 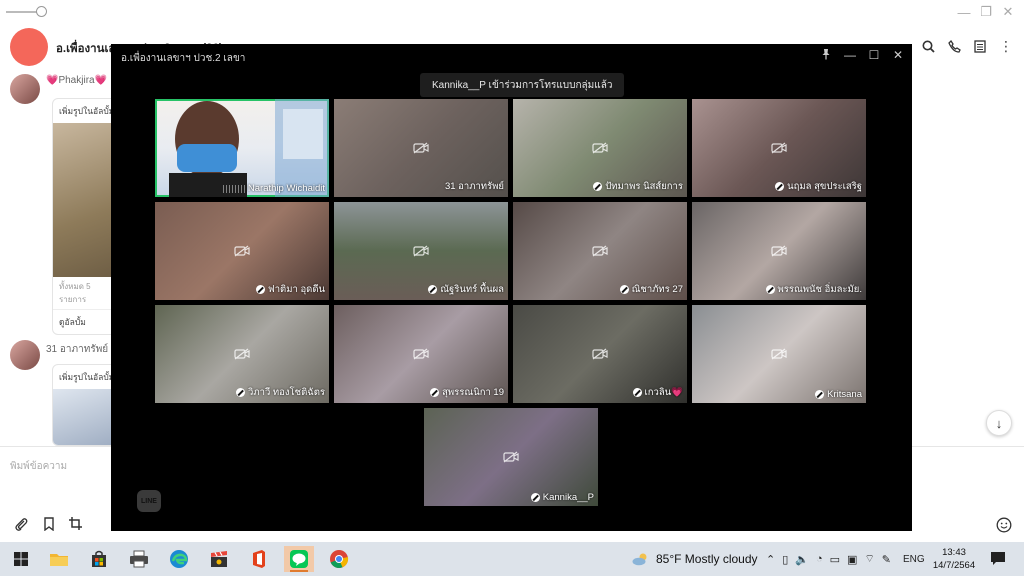 What do you see at coordinates (785, 559) in the screenshot?
I see `tablet-icon: ▯` at bounding box center [785, 559].